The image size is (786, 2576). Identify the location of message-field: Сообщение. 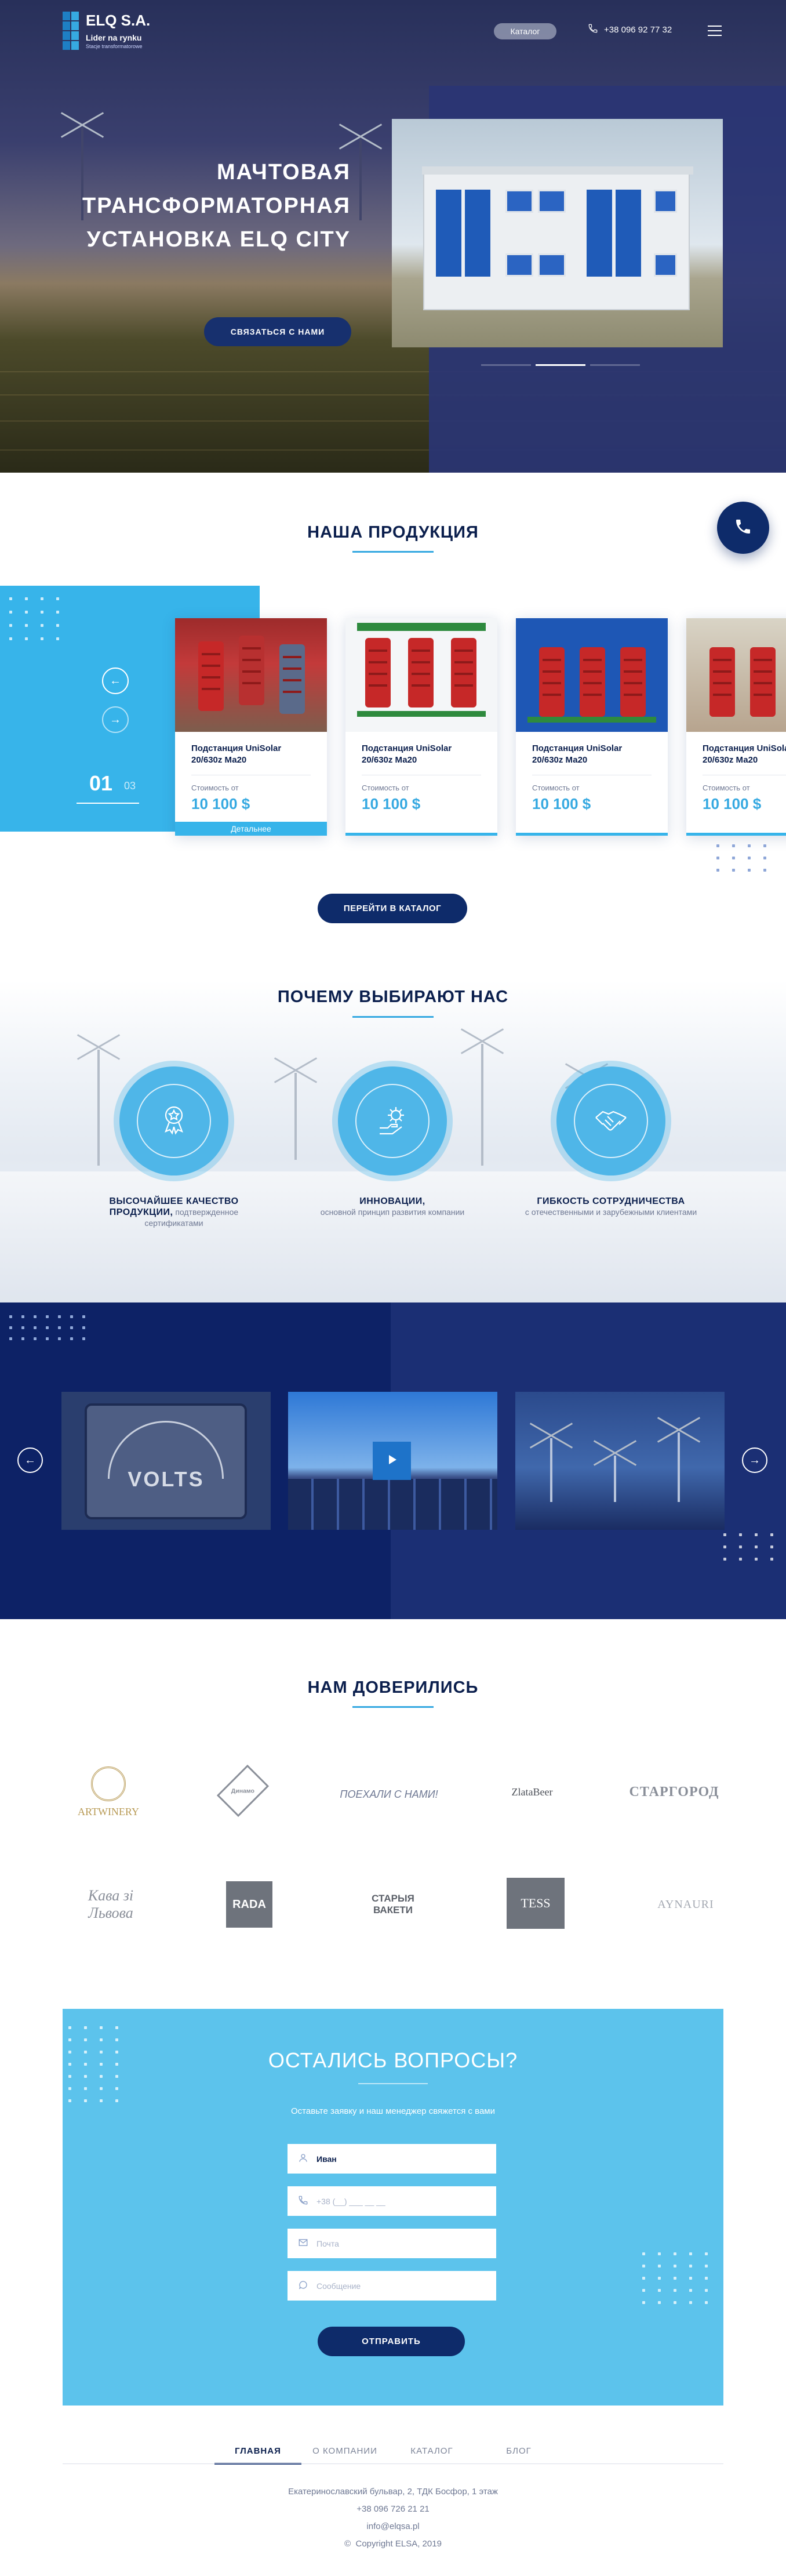
(392, 2286).